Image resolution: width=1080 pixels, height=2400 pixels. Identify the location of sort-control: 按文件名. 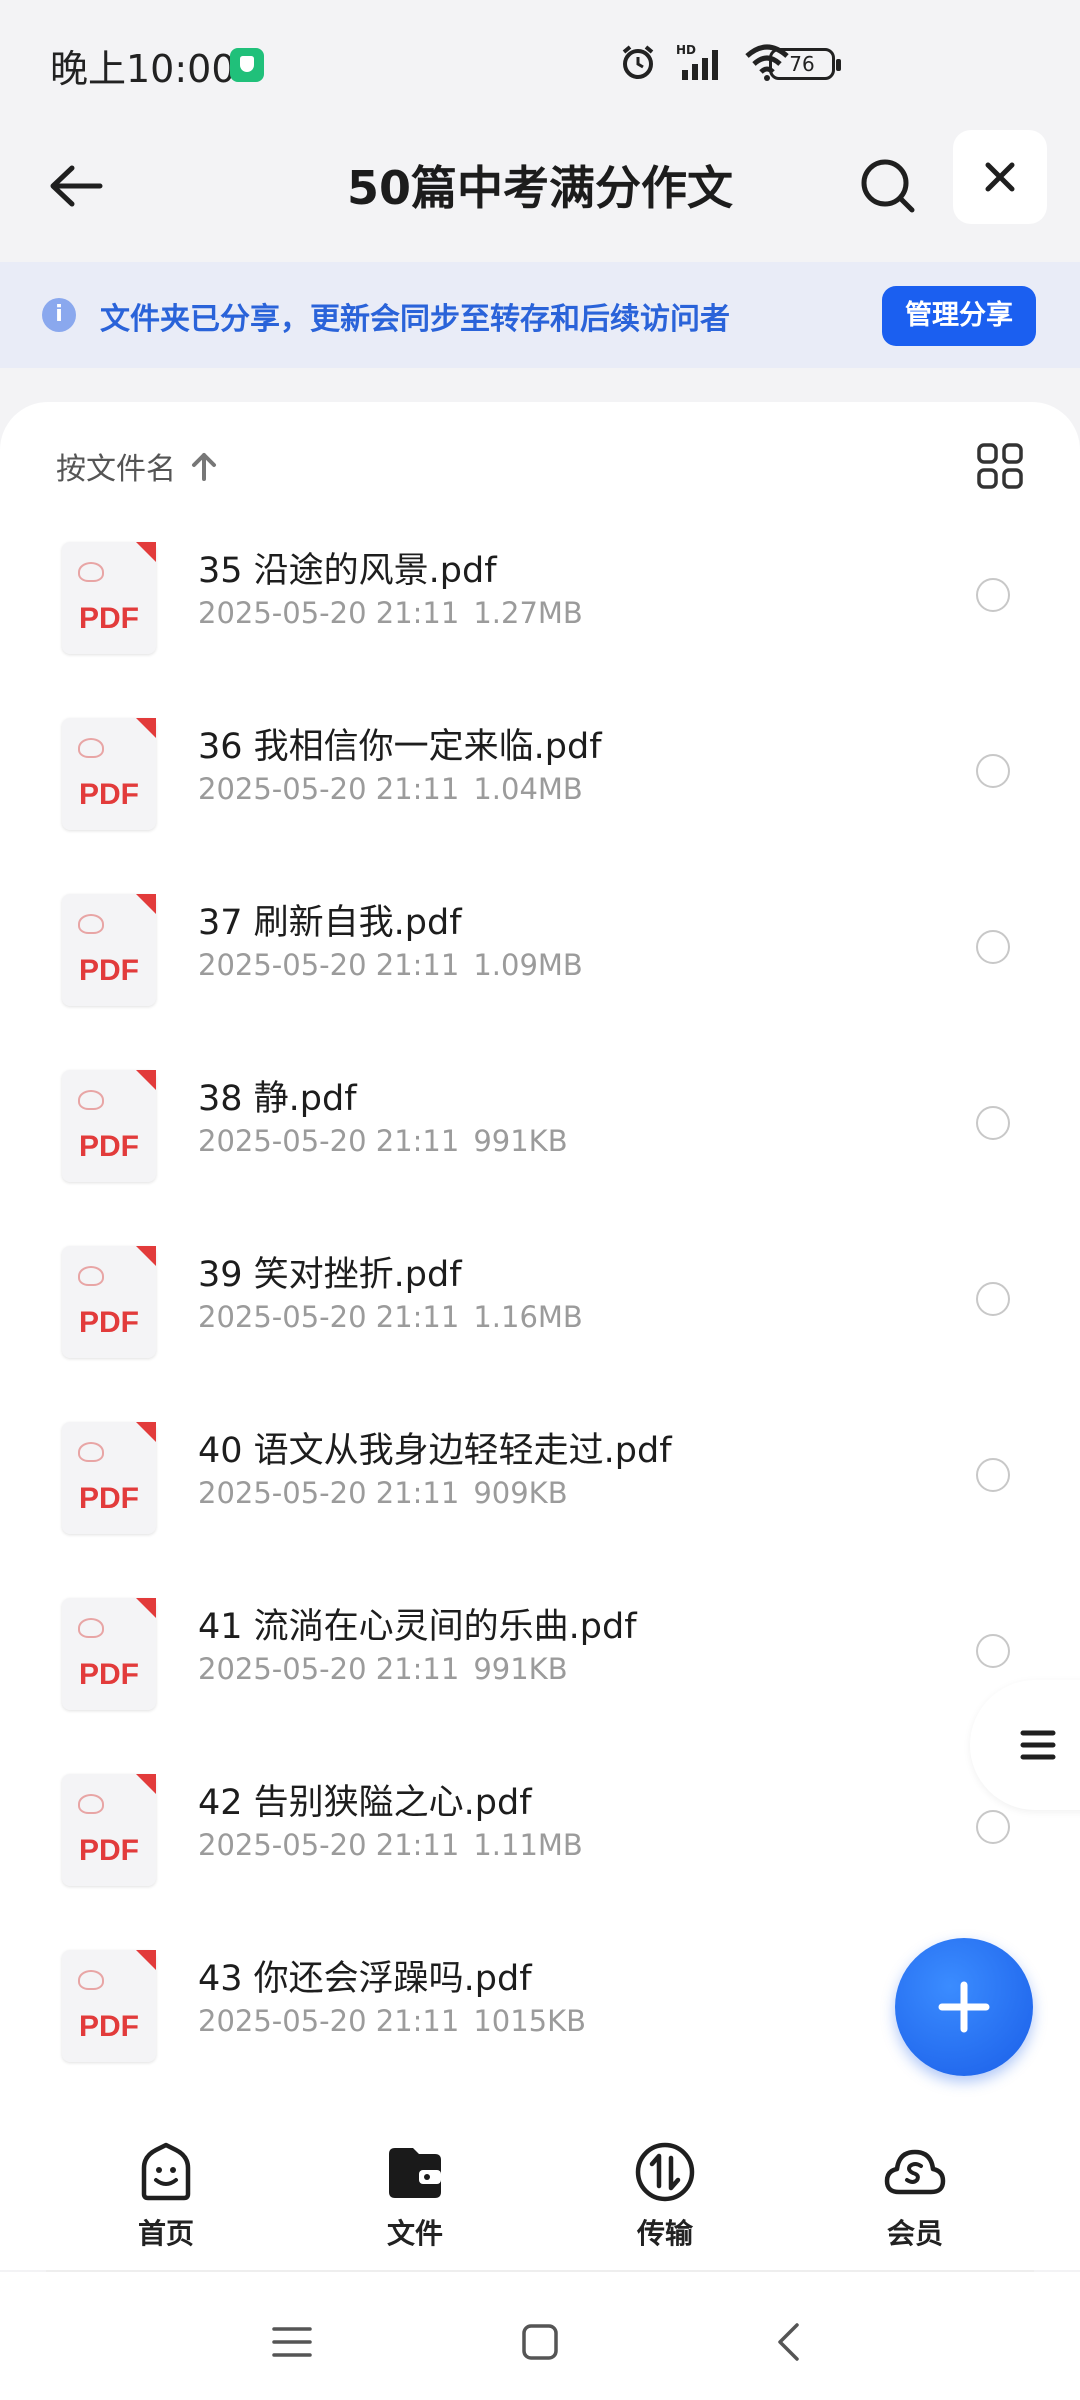
(137, 466).